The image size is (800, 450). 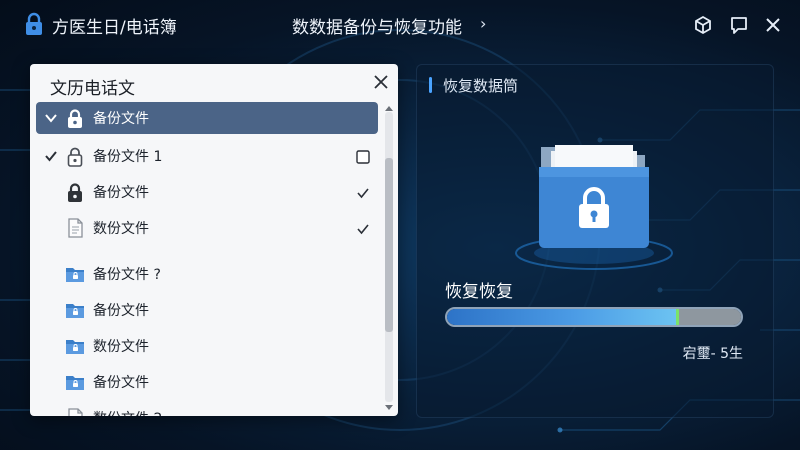 I want to click on checkbox, so click(x=363, y=156).